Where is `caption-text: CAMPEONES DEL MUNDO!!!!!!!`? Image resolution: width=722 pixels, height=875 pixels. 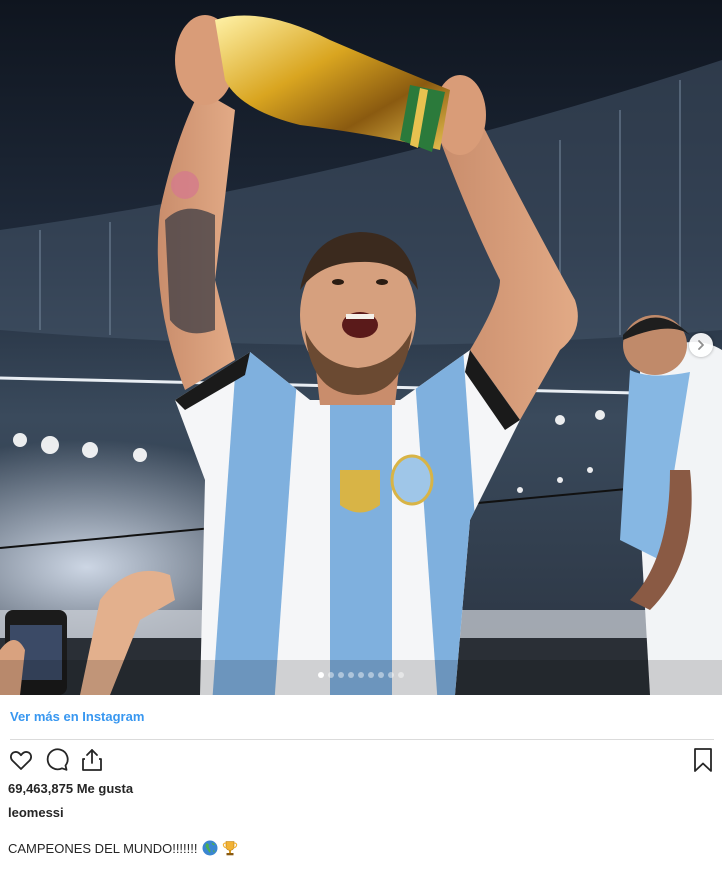
caption-text: CAMPEONES DEL MUNDO!!!!!!! is located at coordinates (103, 848).